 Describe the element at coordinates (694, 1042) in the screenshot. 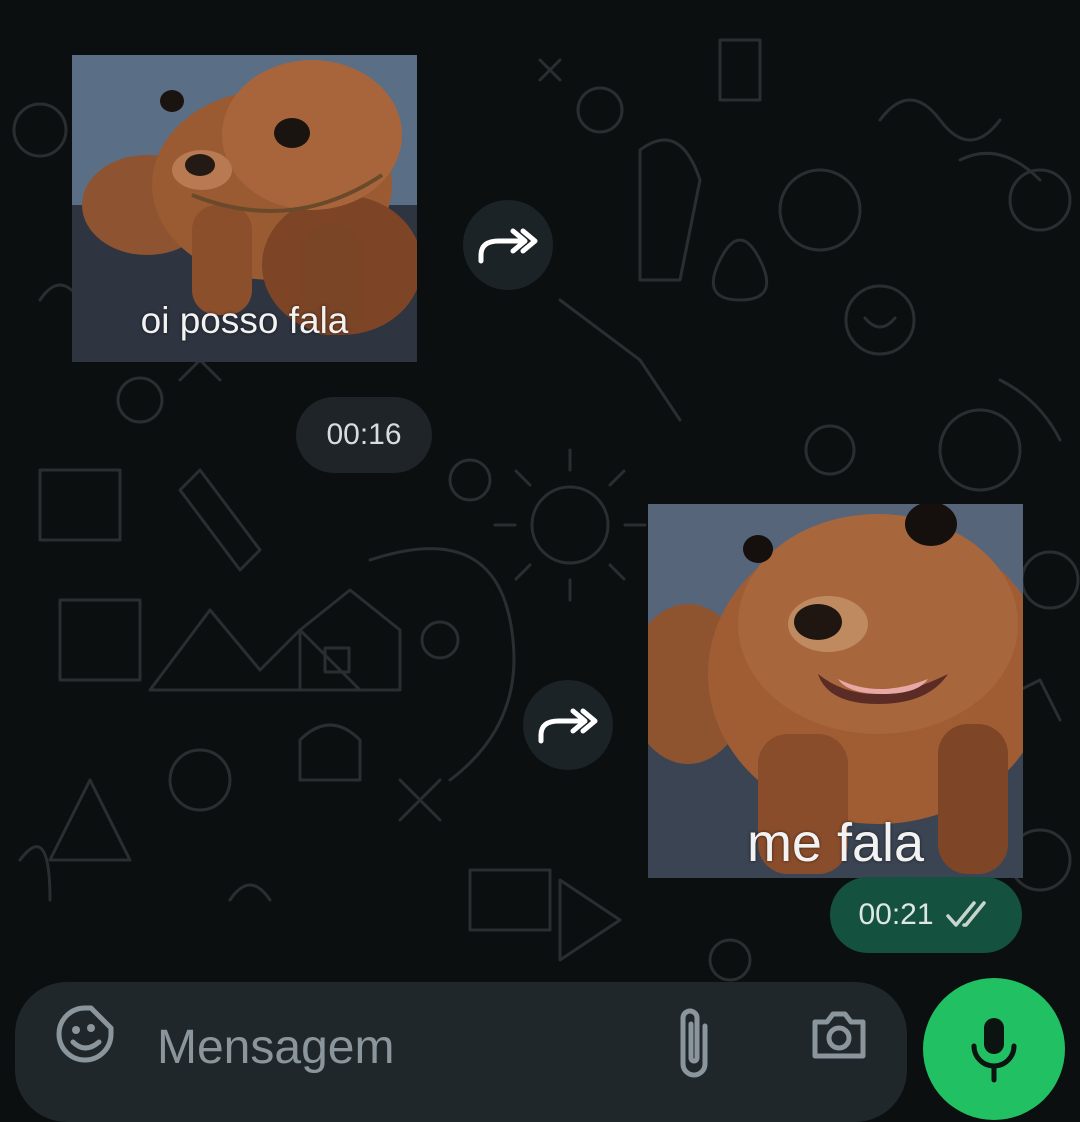

I see `paperclip-icon` at that location.